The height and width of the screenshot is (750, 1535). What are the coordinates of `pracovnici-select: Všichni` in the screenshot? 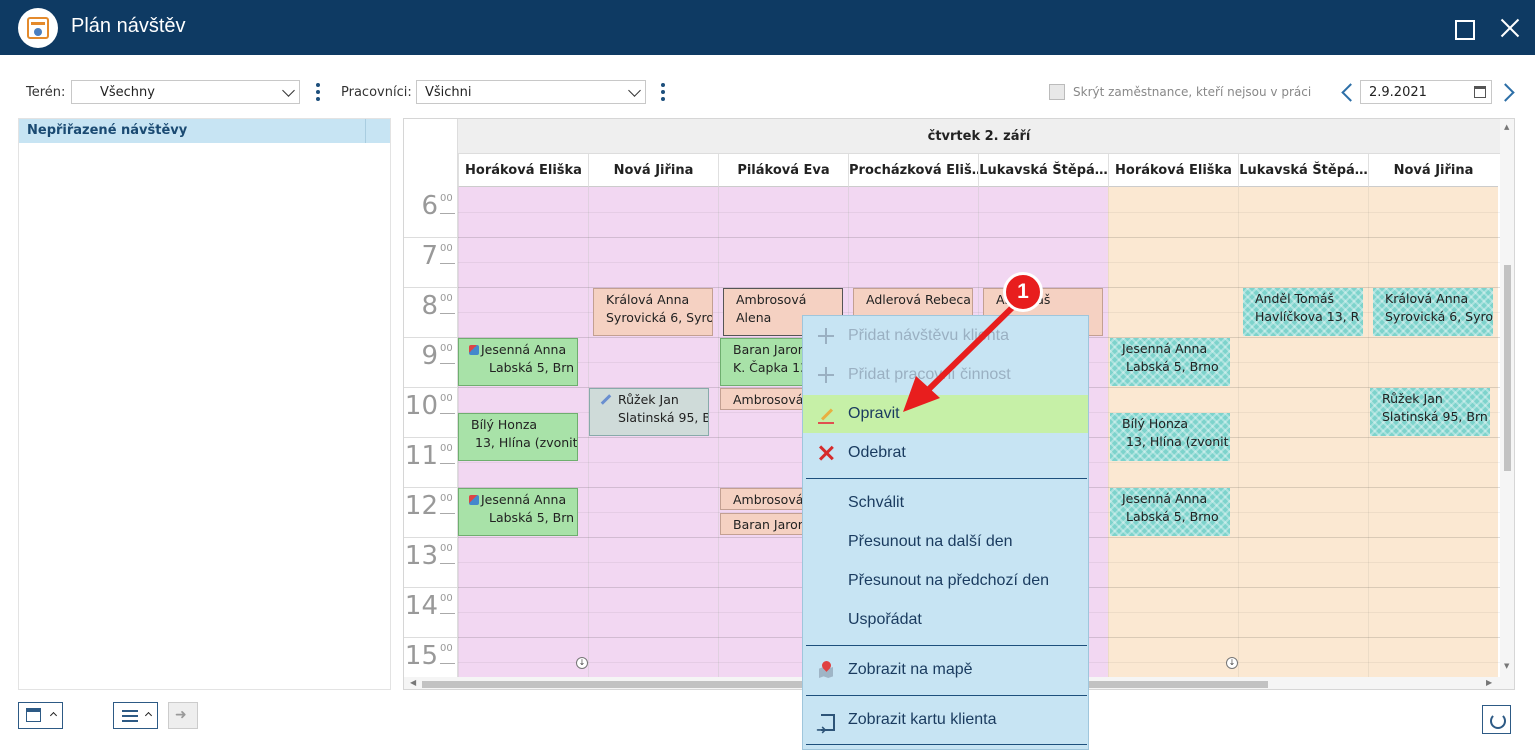 It's located at (531, 92).